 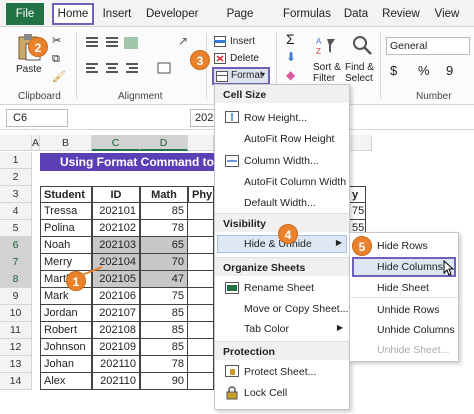 What do you see at coordinates (164, 262) in the screenshot?
I see `cell-math: 70` at bounding box center [164, 262].